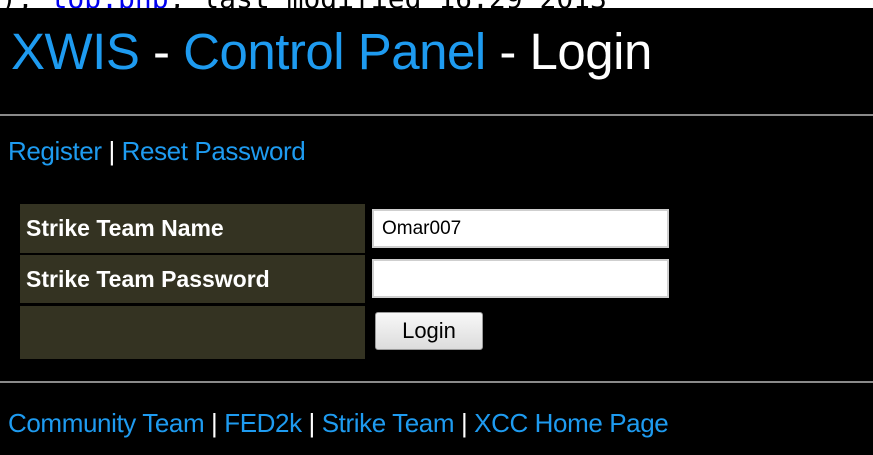 This screenshot has width=873, height=455. Describe the element at coordinates (388, 423) in the screenshot. I see `strike-team-link: Strike Team` at that location.